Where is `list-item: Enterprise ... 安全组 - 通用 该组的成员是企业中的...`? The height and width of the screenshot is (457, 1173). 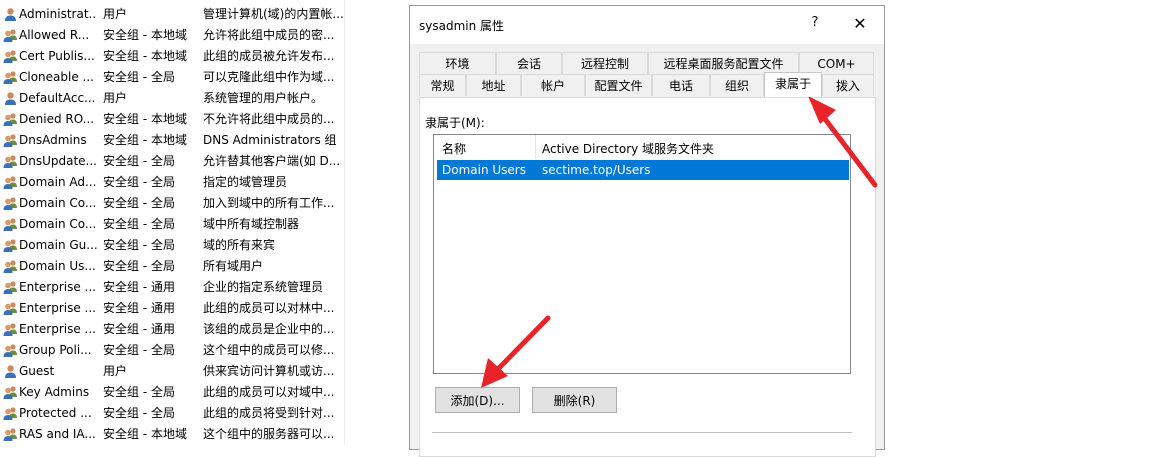 list-item: Enterprise ... 安全组 - 通用 该组的成员是企业中的... is located at coordinates (200, 329).